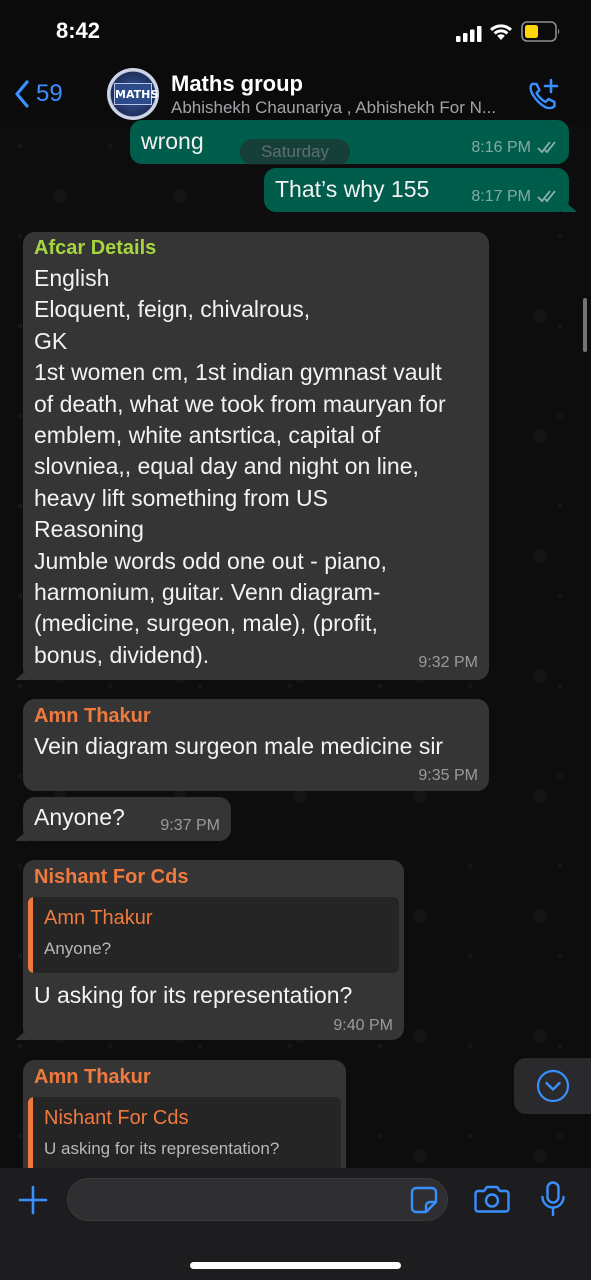 This screenshot has width=591, height=1280. What do you see at coordinates (501, 147) in the screenshot?
I see `message-time: 8:16 PM` at bounding box center [501, 147].